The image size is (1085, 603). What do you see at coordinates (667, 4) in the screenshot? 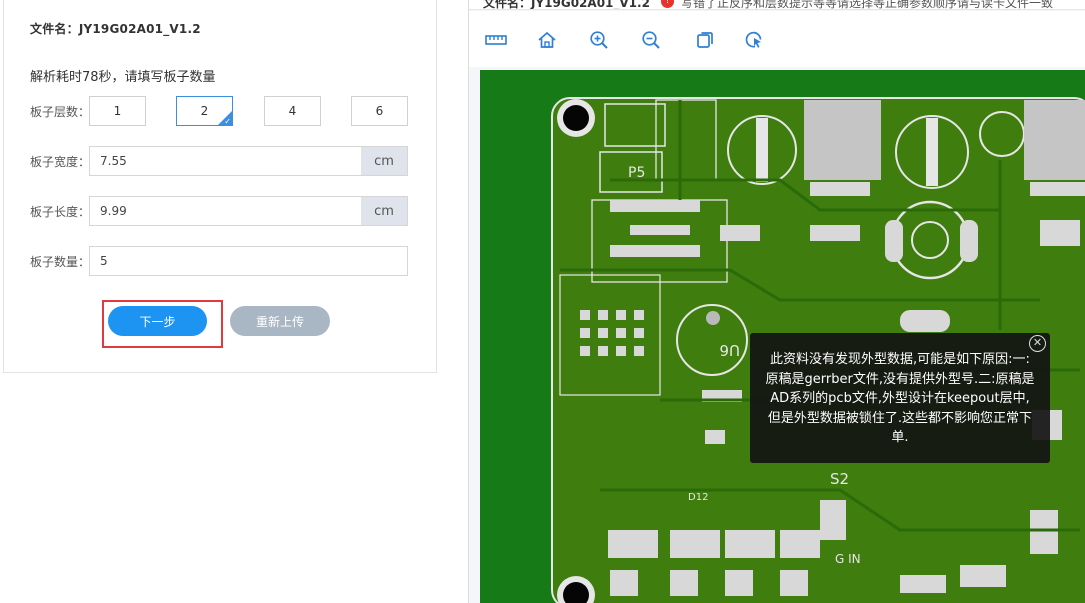
I see `warning-icon: !` at bounding box center [667, 4].